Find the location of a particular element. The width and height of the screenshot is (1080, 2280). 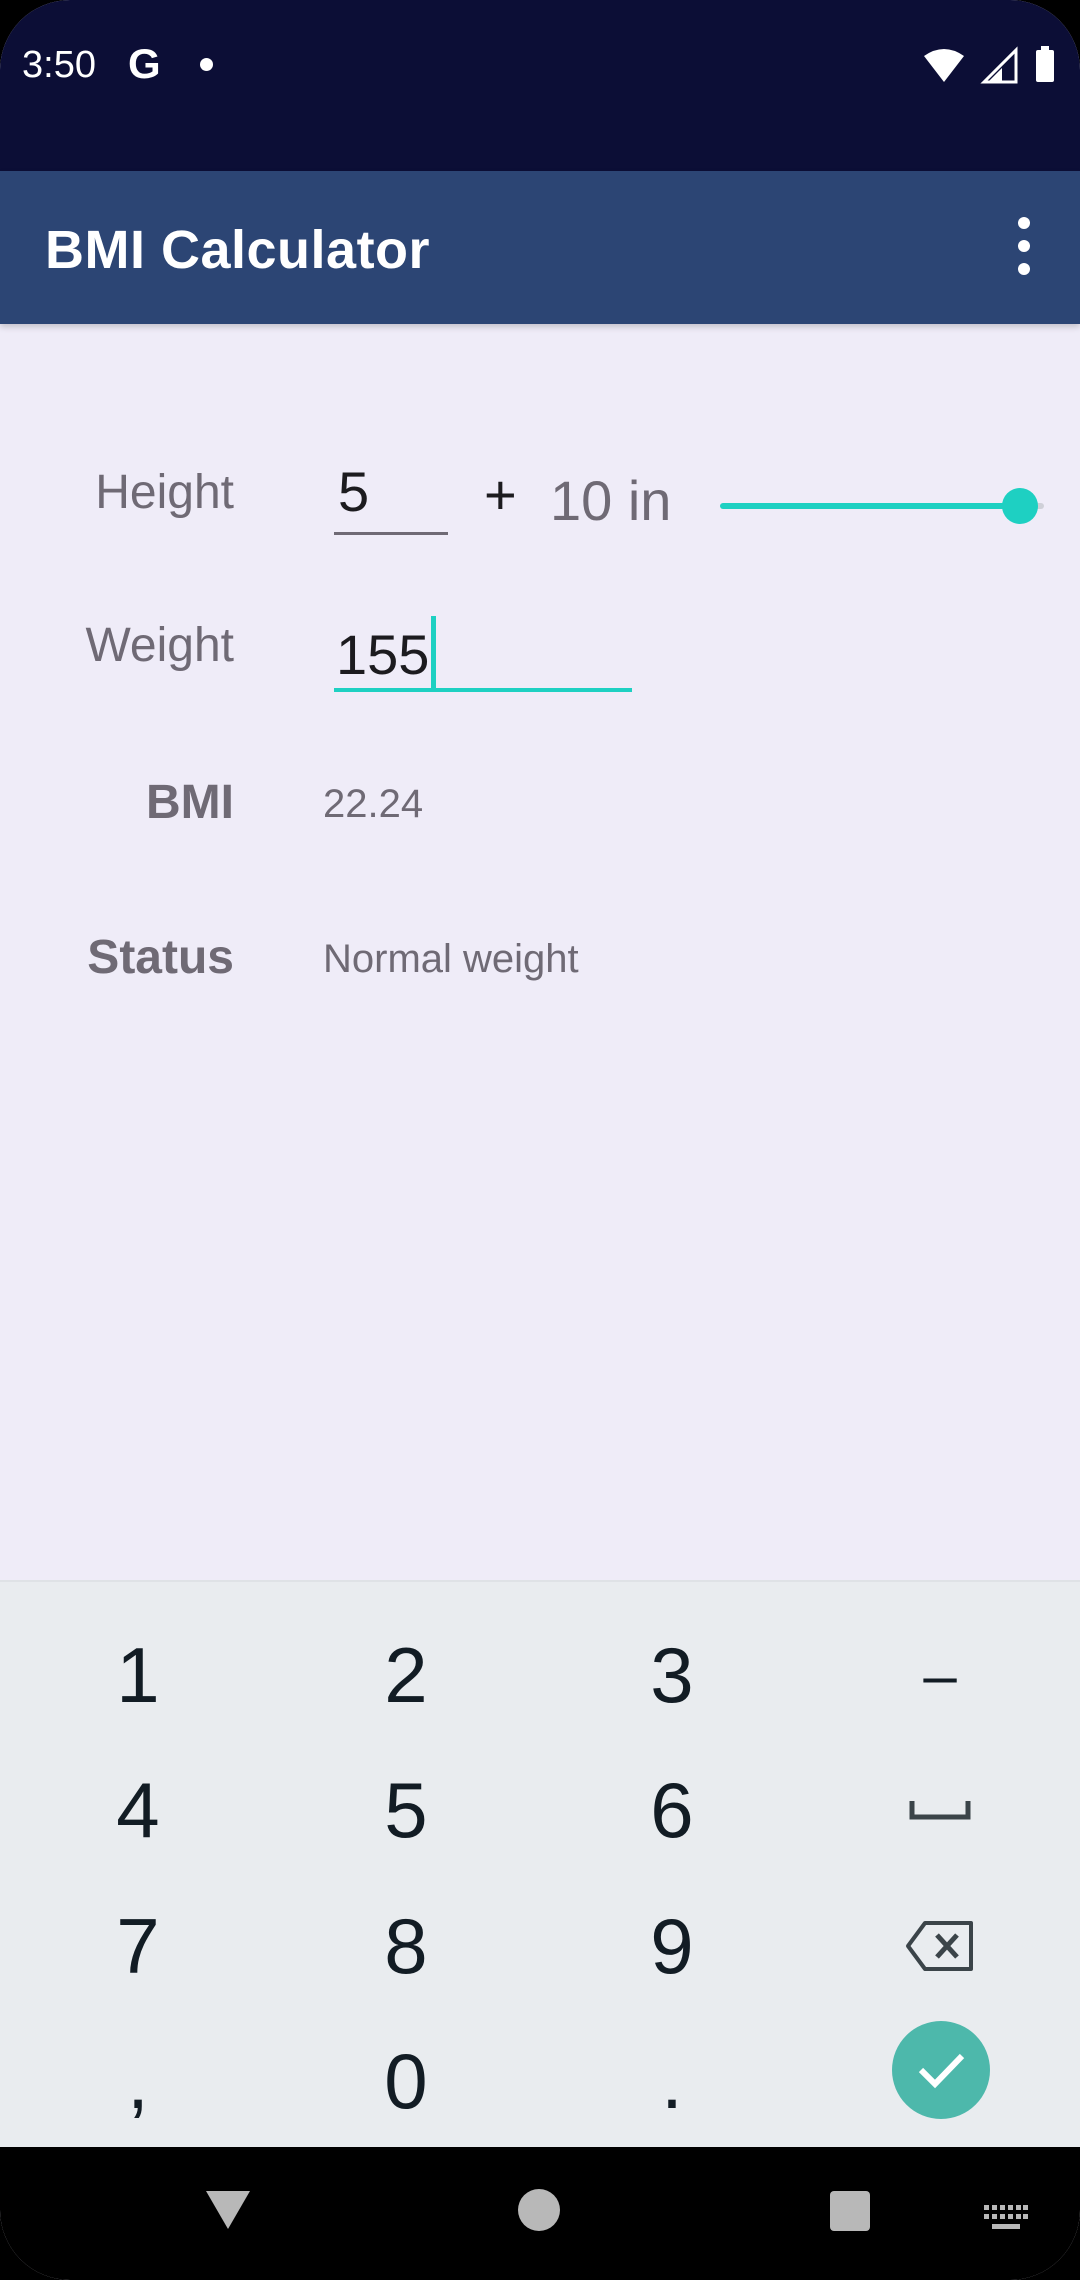

key-backspace is located at coordinates (940, 1946).